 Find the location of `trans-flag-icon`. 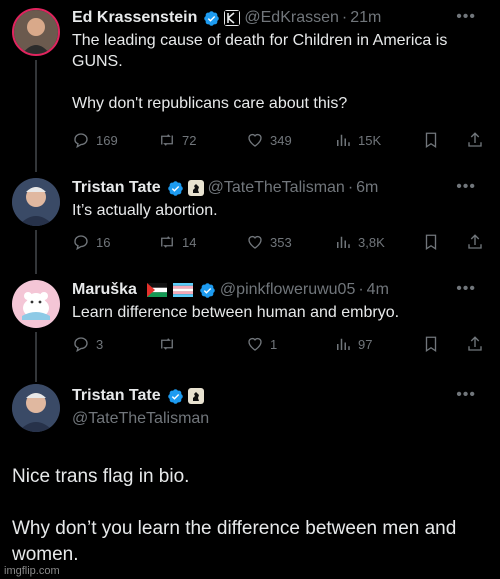

trans-flag-icon is located at coordinates (182, 290).